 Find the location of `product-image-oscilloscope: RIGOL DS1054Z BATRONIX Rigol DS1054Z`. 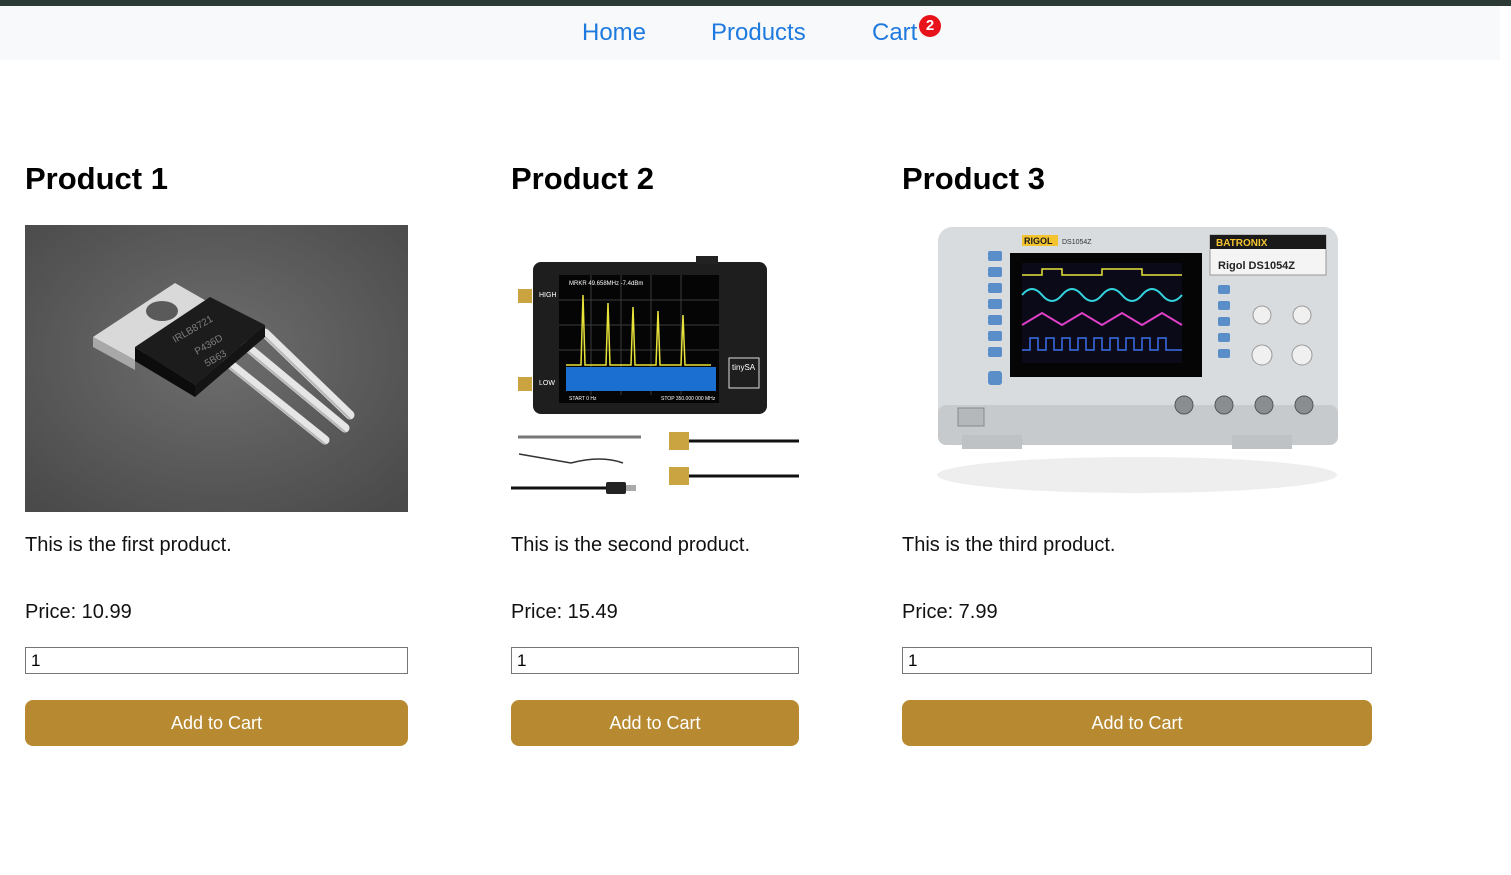

product-image-oscilloscope: RIGOL DS1054Z BATRONIX Rigol DS1054Z is located at coordinates (1137, 366).